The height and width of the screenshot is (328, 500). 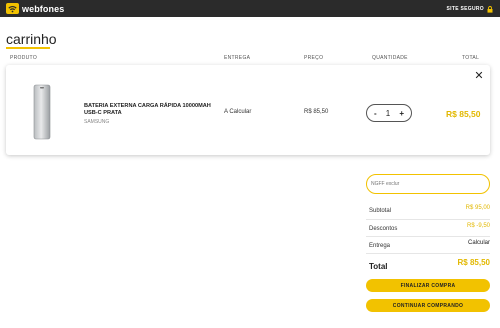 I want to click on secure-site-indicator: SITE SEGURO, so click(x=470, y=8).